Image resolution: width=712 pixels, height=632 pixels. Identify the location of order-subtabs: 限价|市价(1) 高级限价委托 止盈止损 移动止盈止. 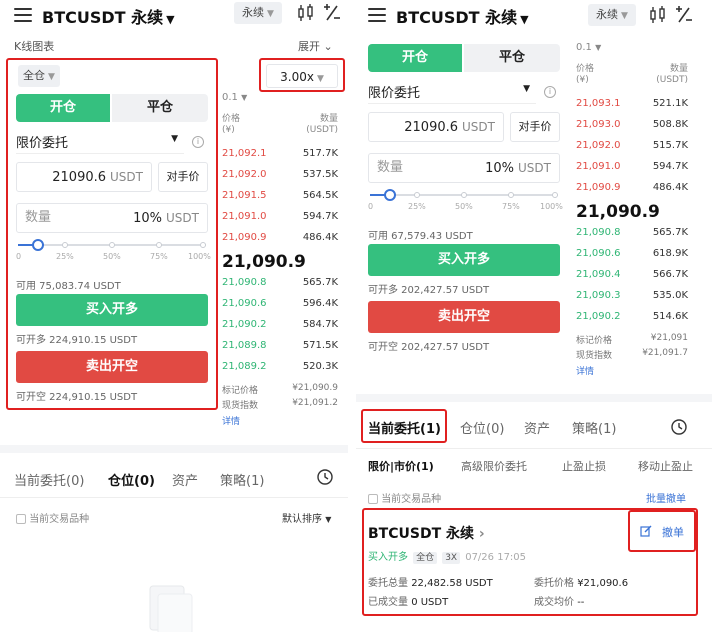
(540, 467).